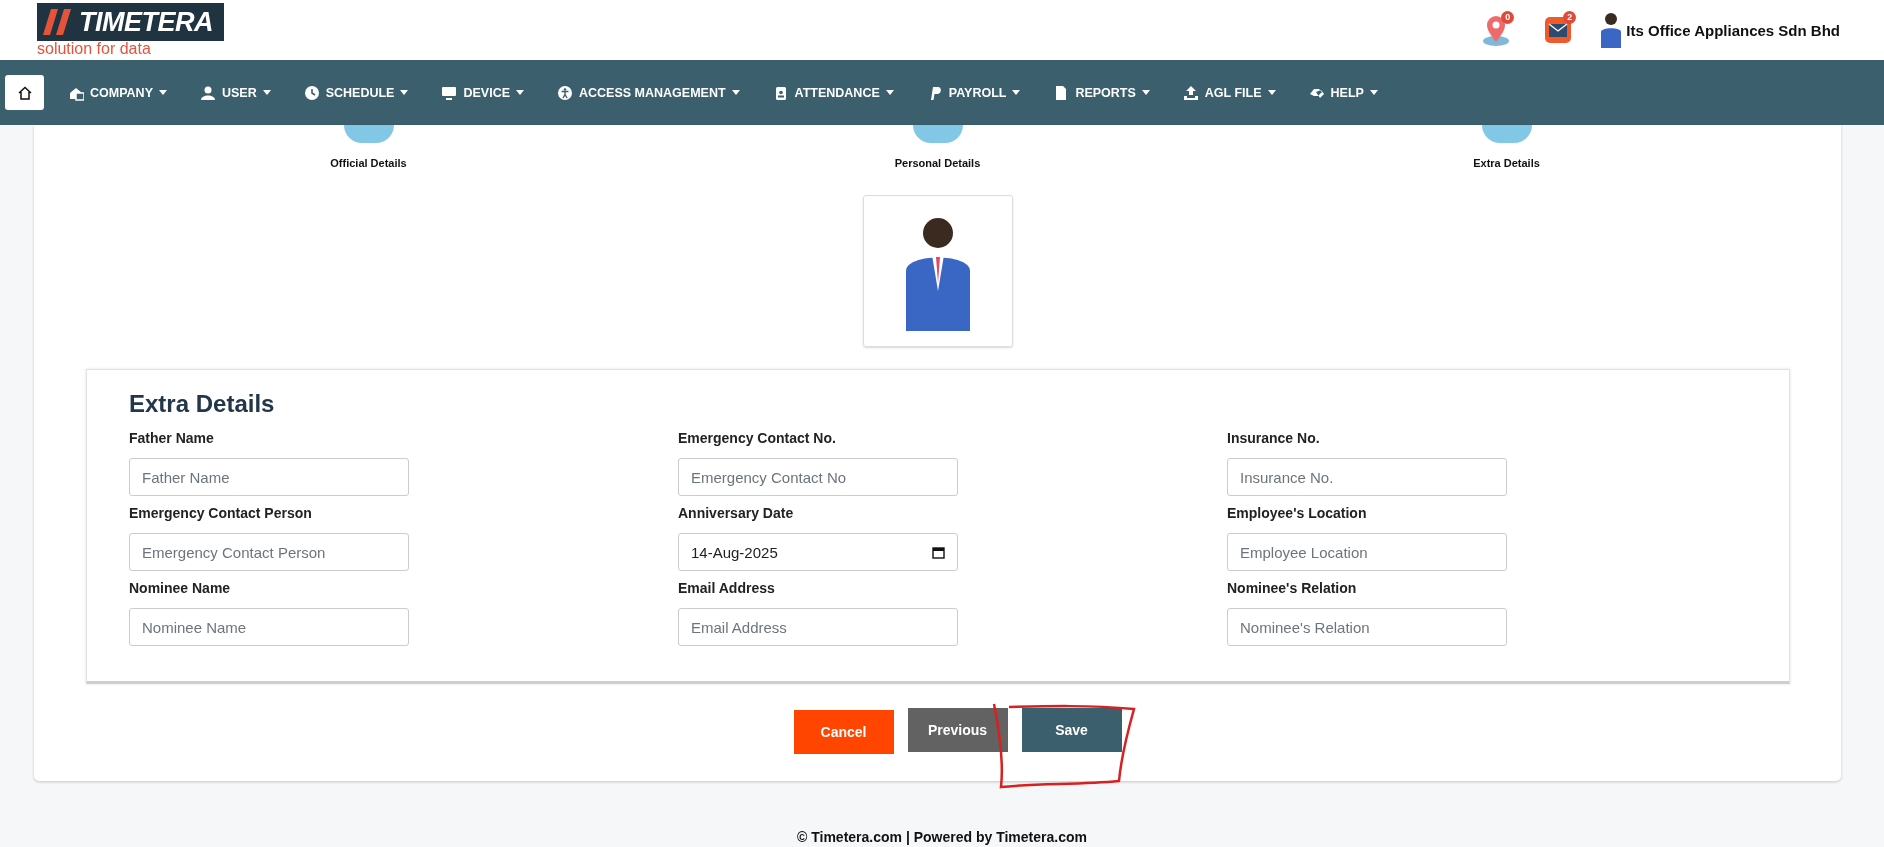 Image resolution: width=1884 pixels, height=847 pixels. I want to click on text-field: Emergency Contact Person, so click(269, 552).